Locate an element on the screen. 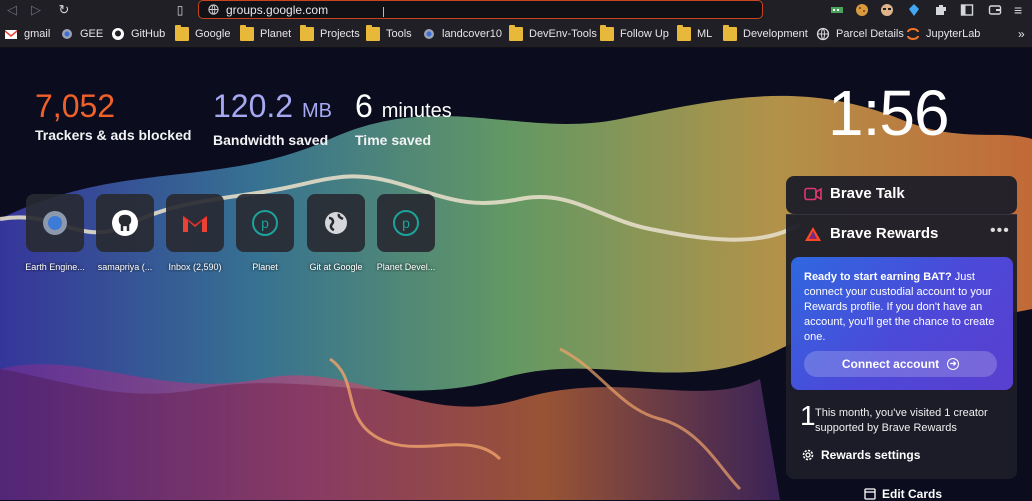 The width and height of the screenshot is (1032, 501). planet-icon: p is located at coordinates (406, 223).